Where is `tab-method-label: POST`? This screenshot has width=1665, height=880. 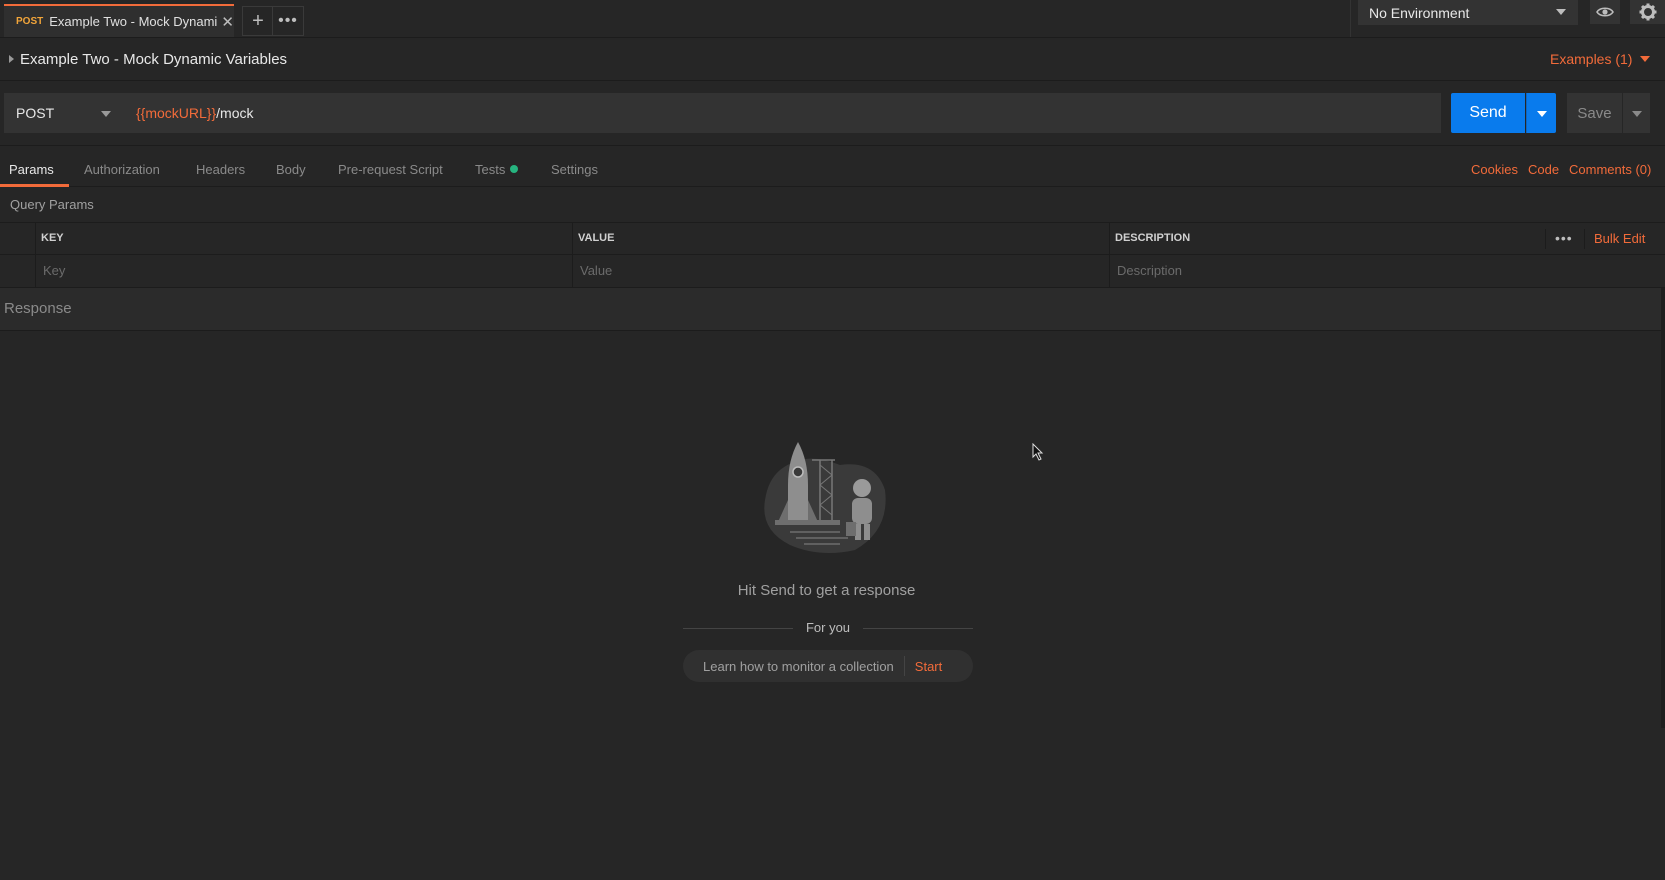 tab-method-label: POST is located at coordinates (30, 21).